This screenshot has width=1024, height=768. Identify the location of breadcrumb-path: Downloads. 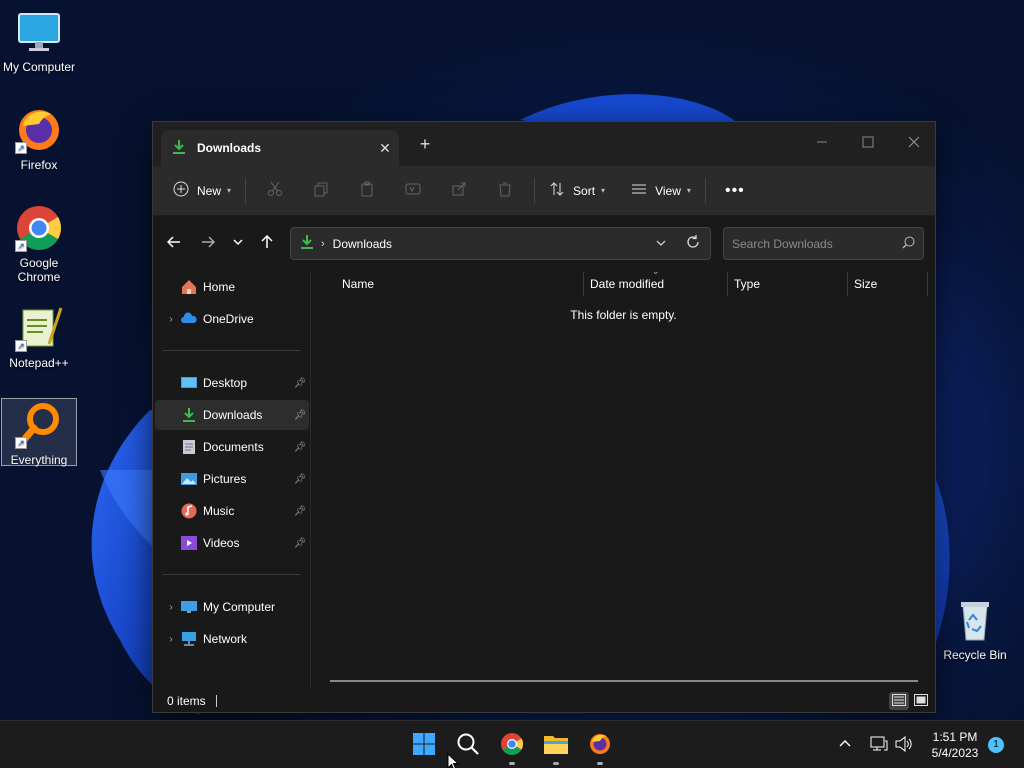
(489, 244).